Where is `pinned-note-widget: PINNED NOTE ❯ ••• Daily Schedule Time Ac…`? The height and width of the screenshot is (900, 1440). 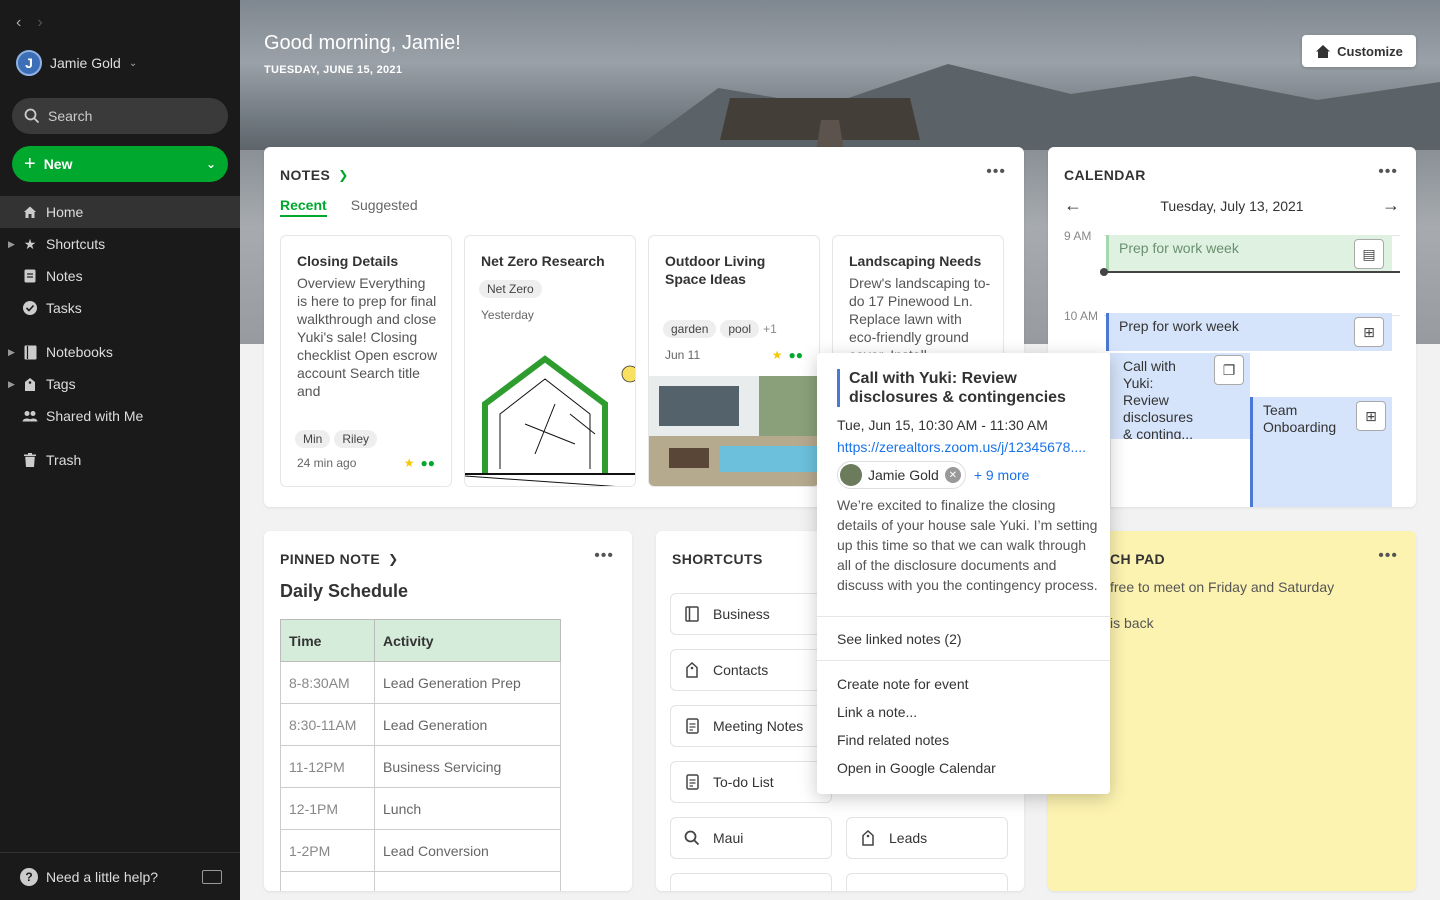
pinned-note-widget: PINNED NOTE ❯ ••• Daily Schedule Time Ac… is located at coordinates (448, 711).